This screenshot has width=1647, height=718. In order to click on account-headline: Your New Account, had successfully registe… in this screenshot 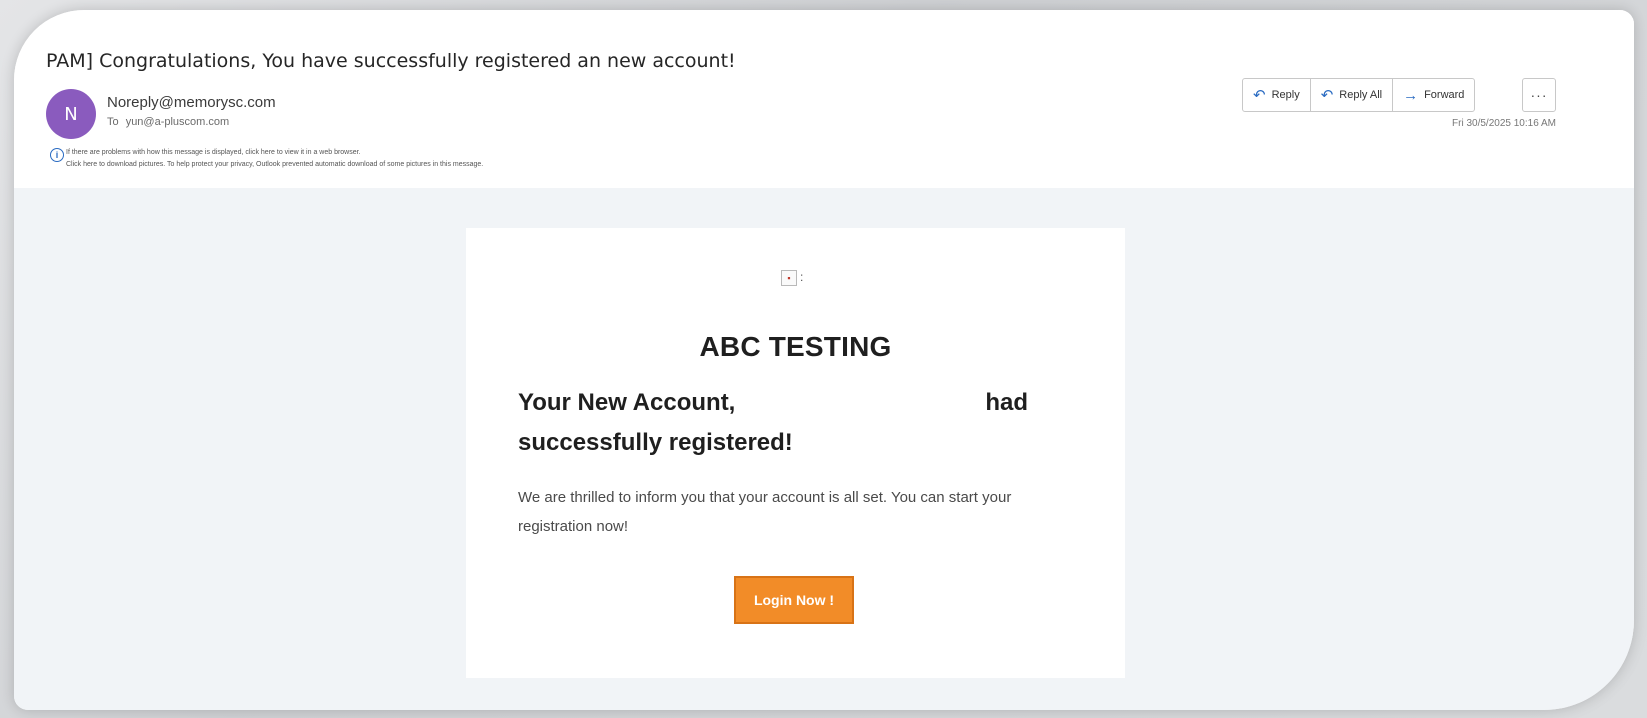, I will do `click(798, 423)`.